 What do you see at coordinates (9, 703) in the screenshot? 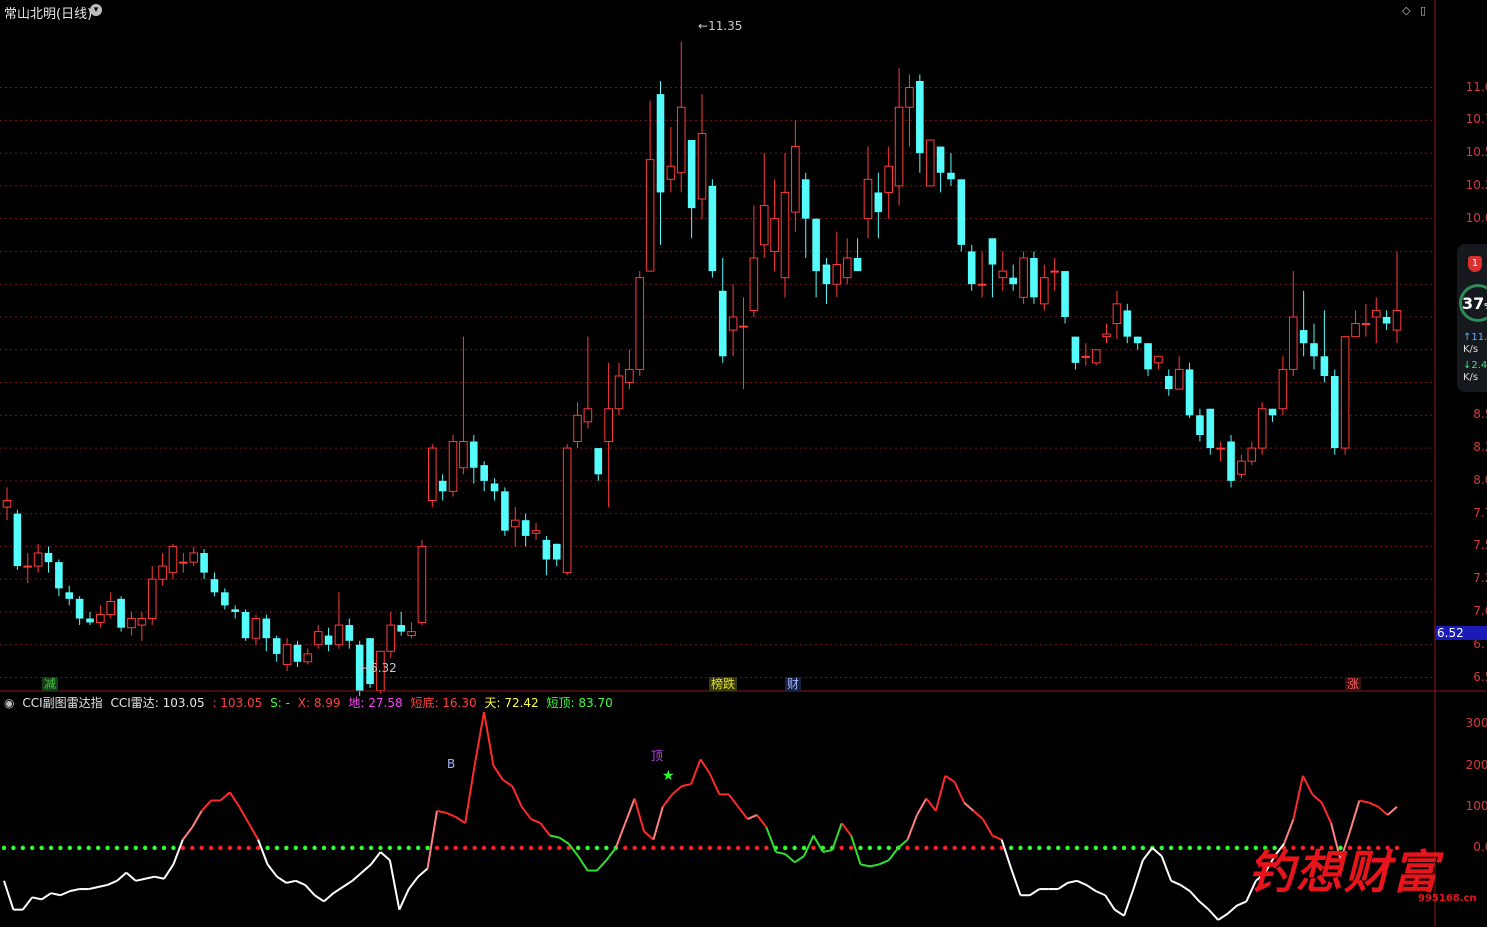
I see `indicator-toggle-icon: ◉` at bounding box center [9, 703].